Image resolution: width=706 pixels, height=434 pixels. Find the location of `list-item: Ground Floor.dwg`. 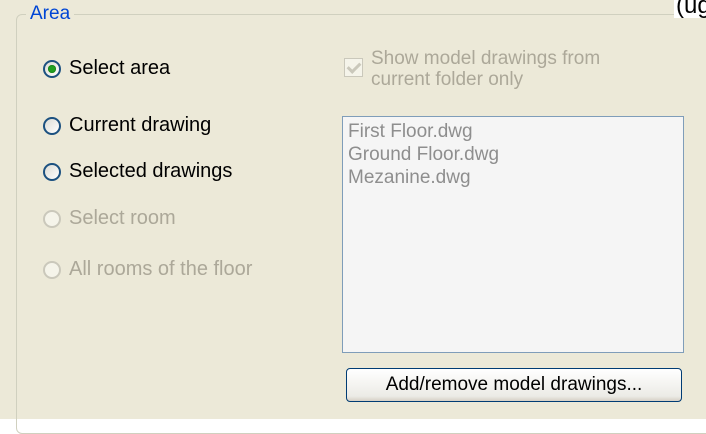

list-item: Ground Floor.dwg is located at coordinates (424, 154).